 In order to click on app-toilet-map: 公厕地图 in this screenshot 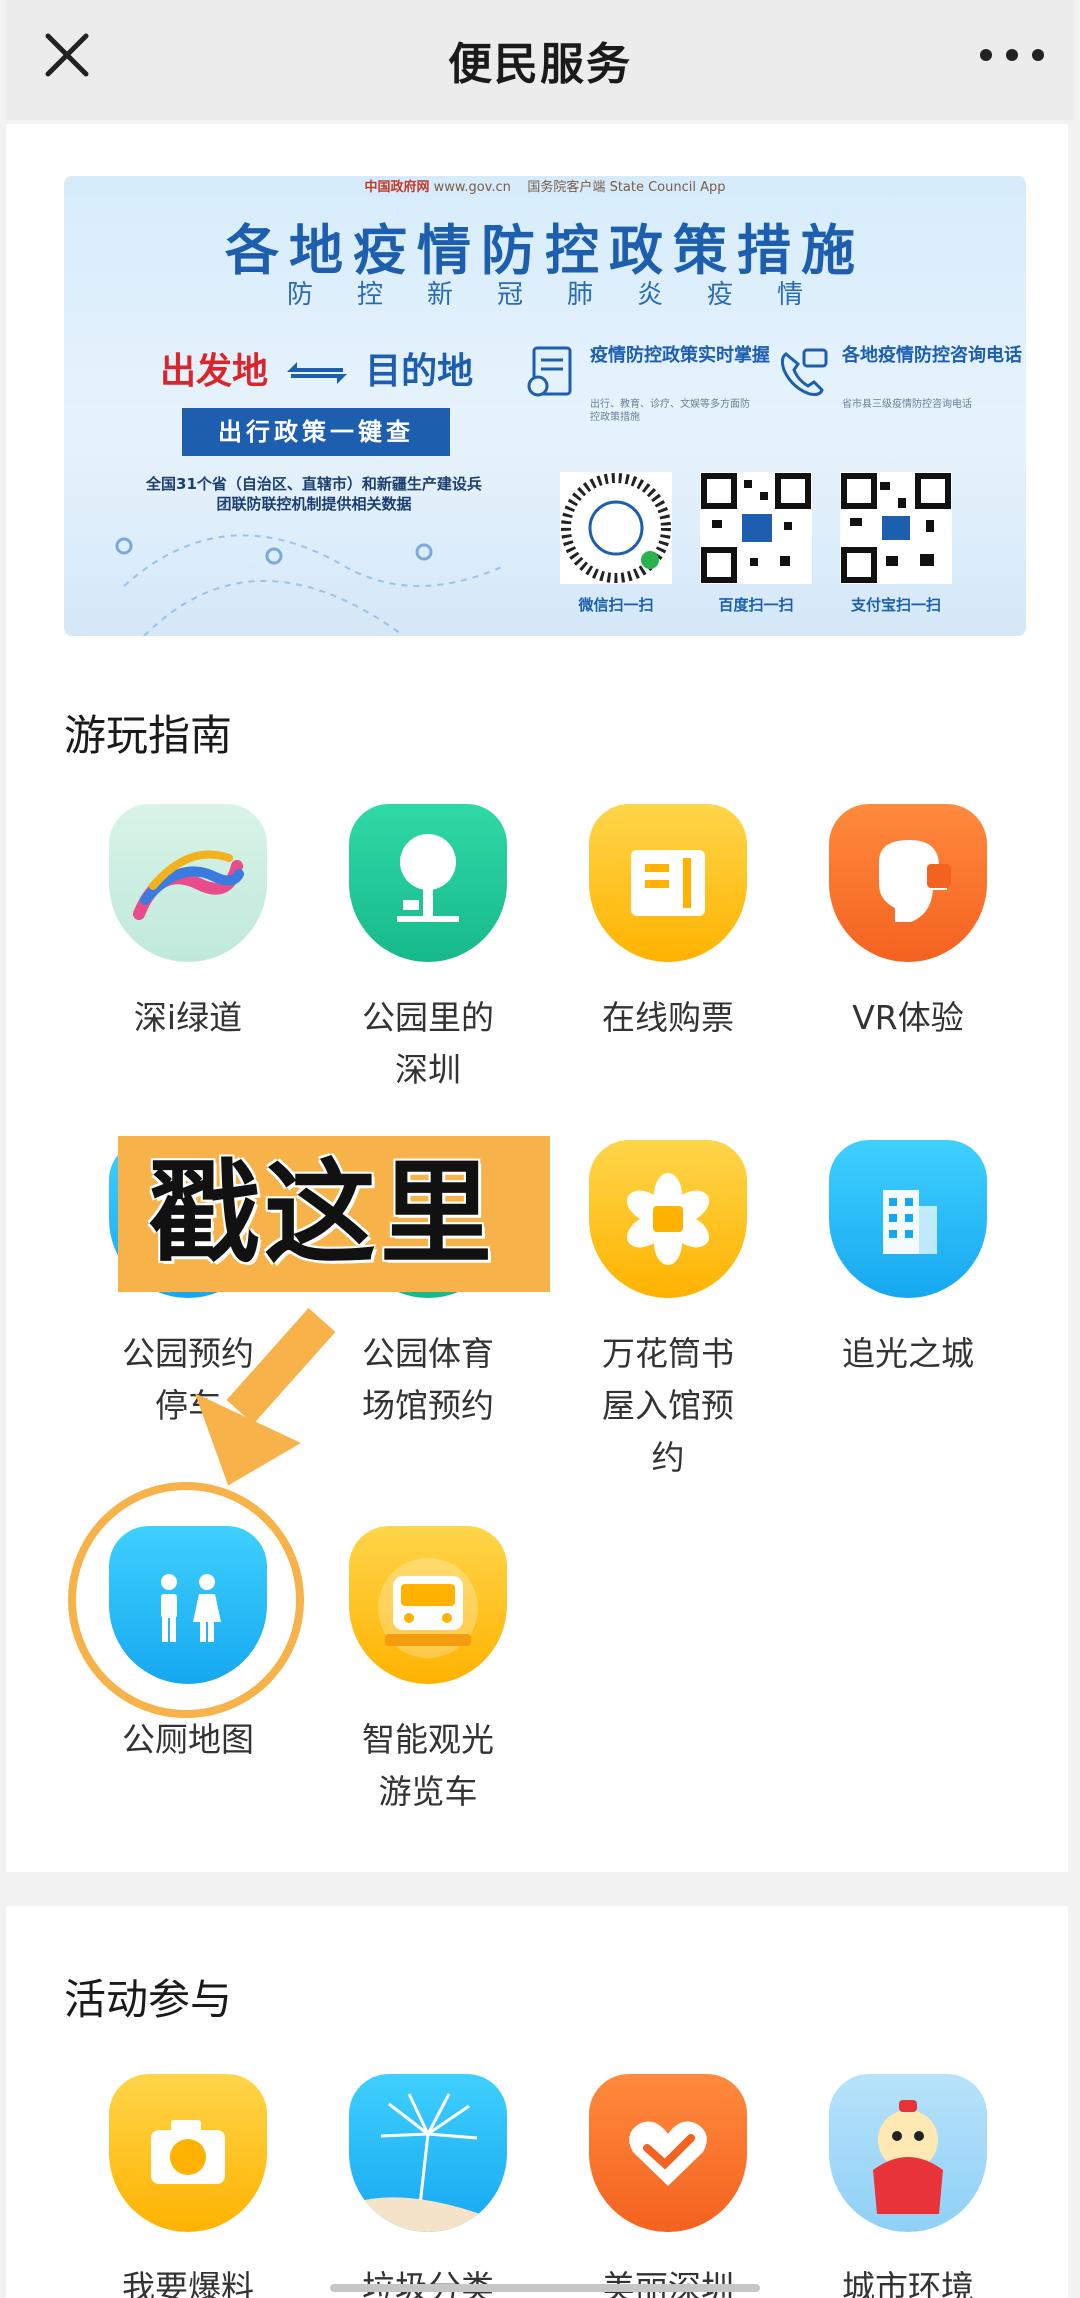, I will do `click(188, 1646)`.